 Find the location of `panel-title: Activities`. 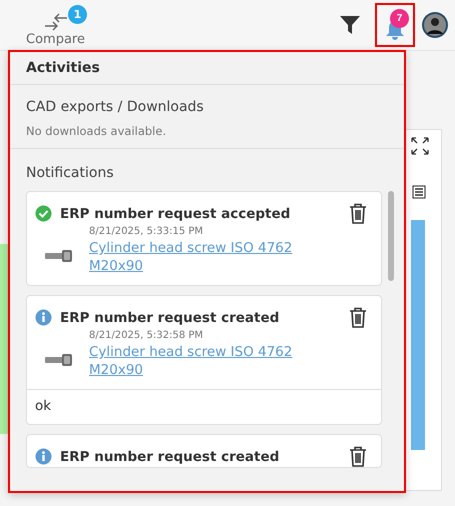

panel-title: Activities is located at coordinates (207, 68).